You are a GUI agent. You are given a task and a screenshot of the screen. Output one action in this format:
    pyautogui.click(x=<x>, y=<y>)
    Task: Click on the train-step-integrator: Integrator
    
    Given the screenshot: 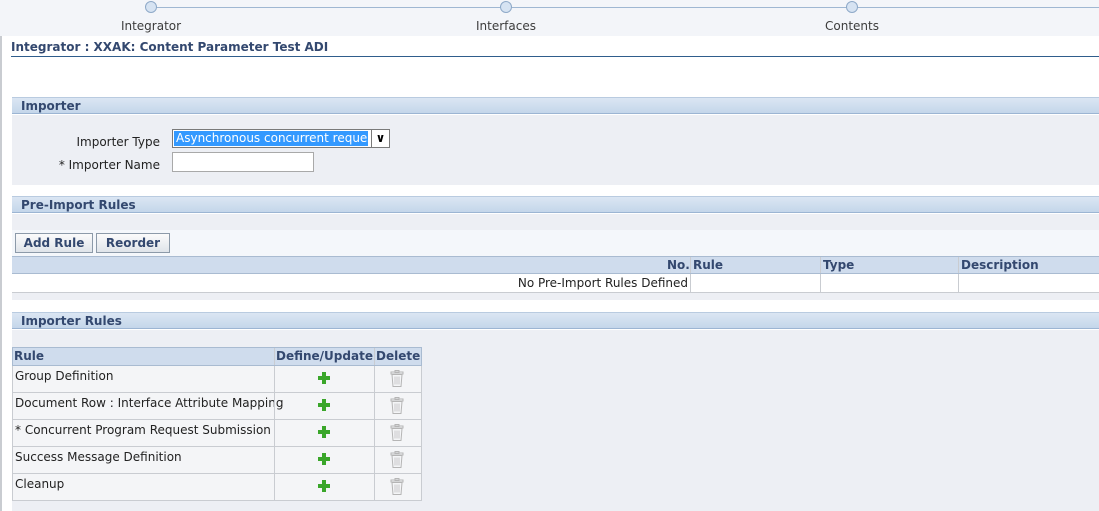 What is the action you would take?
    pyautogui.click(x=151, y=17)
    